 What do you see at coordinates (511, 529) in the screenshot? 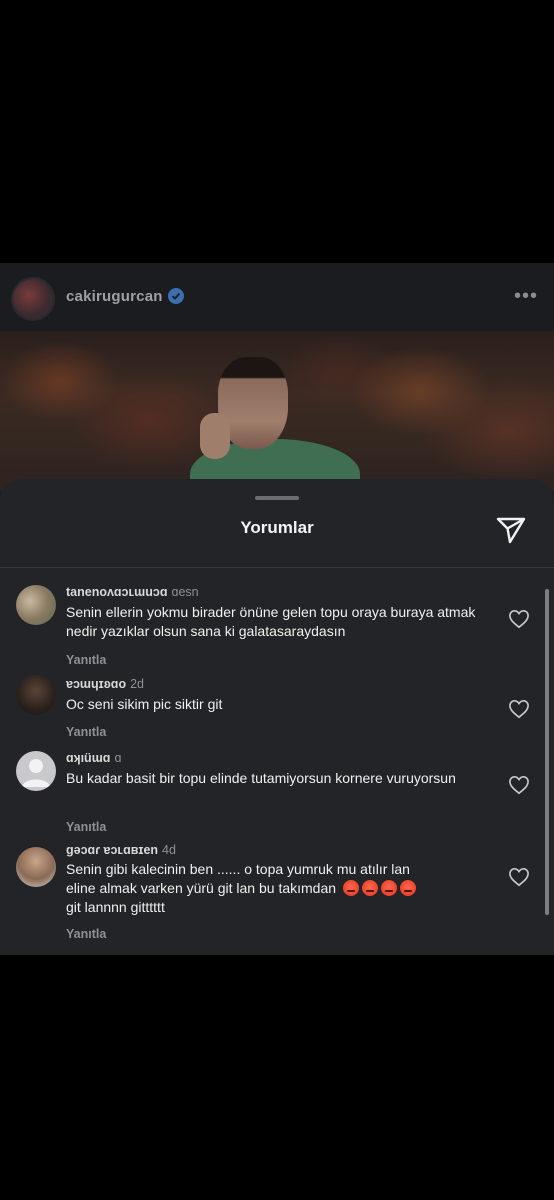
I see `share-icon` at bounding box center [511, 529].